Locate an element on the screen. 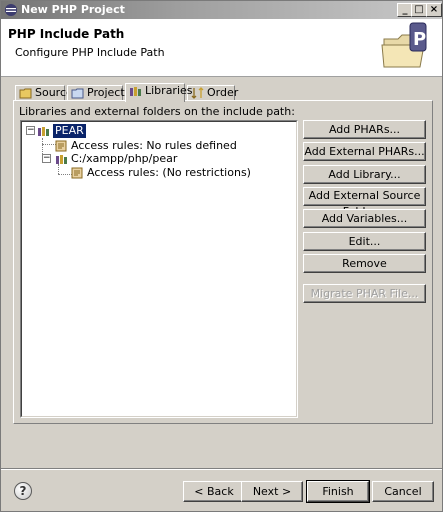  title-bar: New PHP Project _ □ × is located at coordinates (221, 10).